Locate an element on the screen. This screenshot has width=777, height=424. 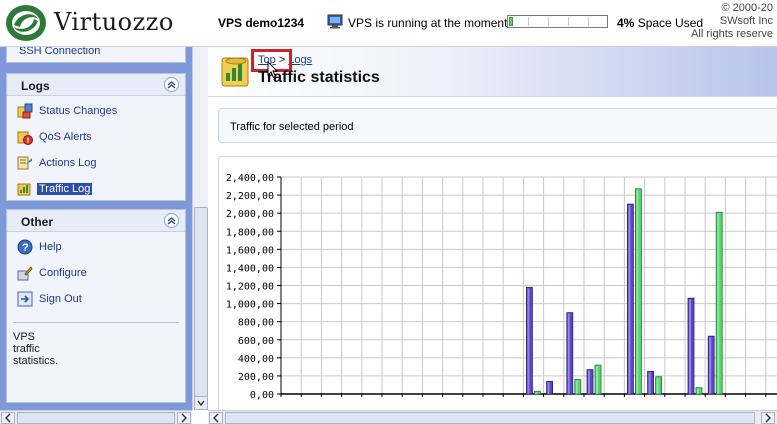
chart-y-tick-label: 1,400,00 is located at coordinates (250, 268).